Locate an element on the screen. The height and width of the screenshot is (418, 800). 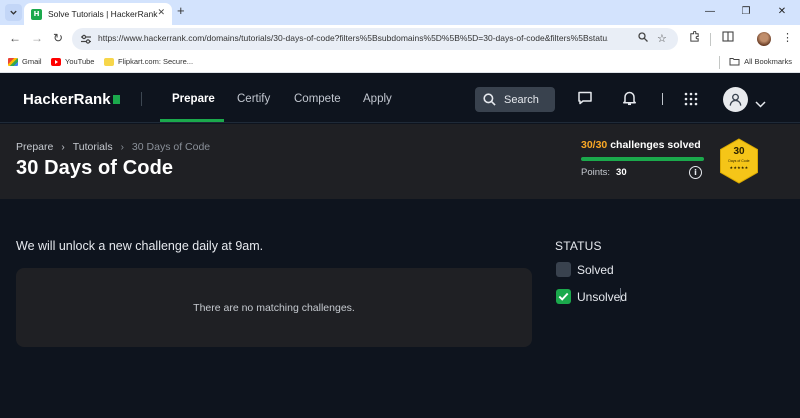
points-value: 30 is located at coordinates (621, 172).